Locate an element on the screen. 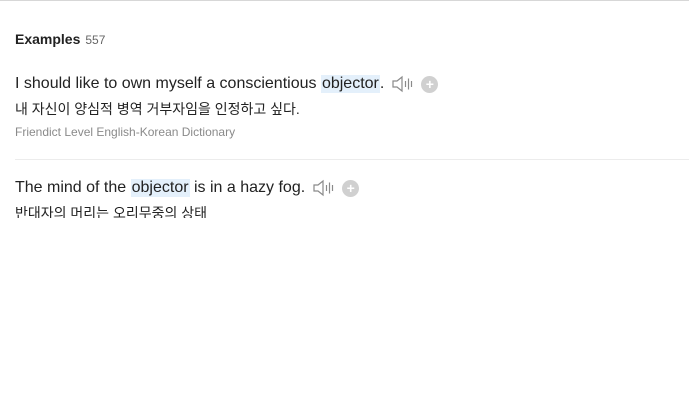 The width and height of the screenshot is (689, 415). example-divider is located at coordinates (352, 159).